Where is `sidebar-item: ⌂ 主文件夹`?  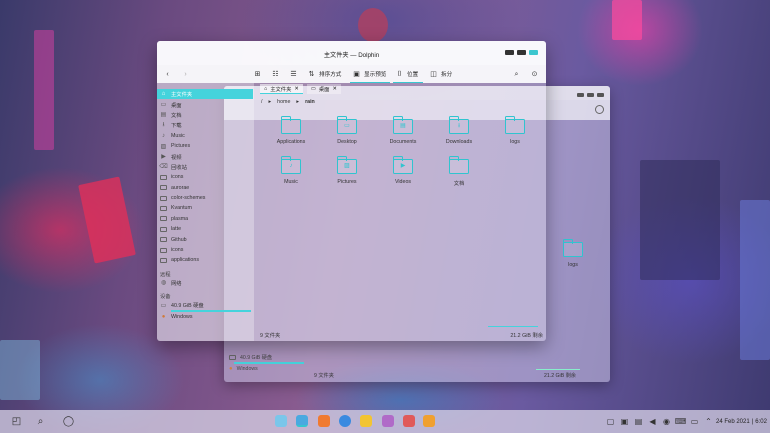 sidebar-item: ⌂ 主文件夹 is located at coordinates (205, 94).